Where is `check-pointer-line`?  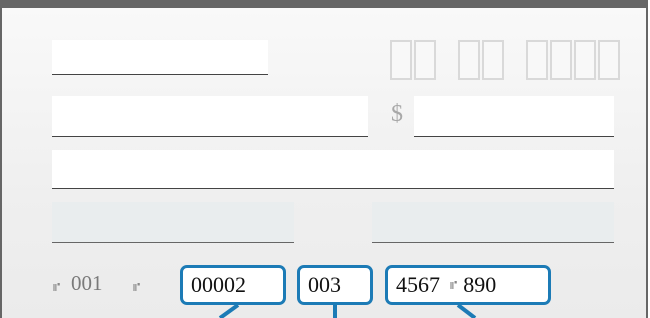
check-pointer-line is located at coordinates (466, 310).